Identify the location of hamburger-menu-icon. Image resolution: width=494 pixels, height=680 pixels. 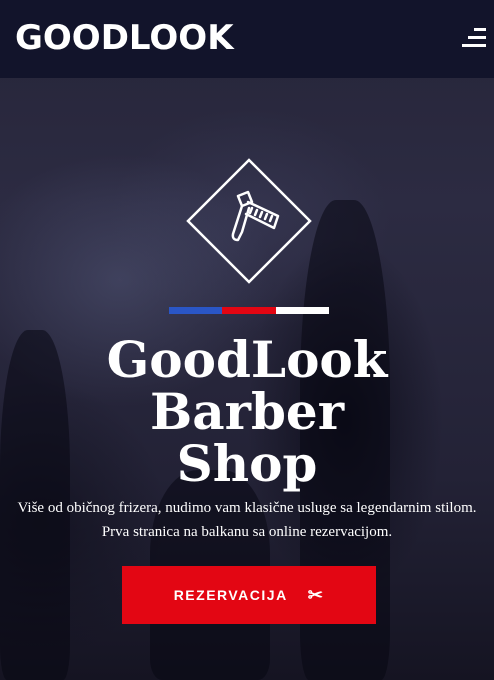
(474, 38).